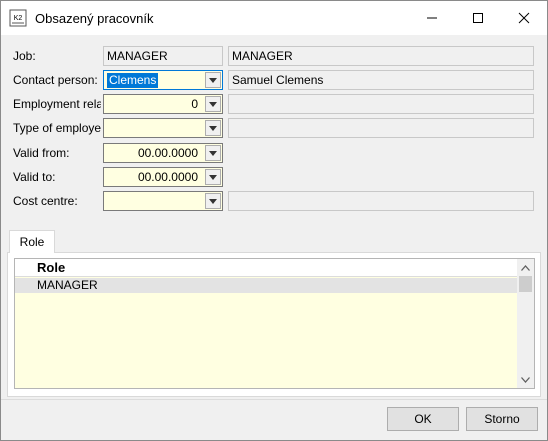 The width and height of the screenshot is (548, 441). Describe the element at coordinates (381, 56) in the screenshot. I see `job-name-field: MANAGER` at that location.